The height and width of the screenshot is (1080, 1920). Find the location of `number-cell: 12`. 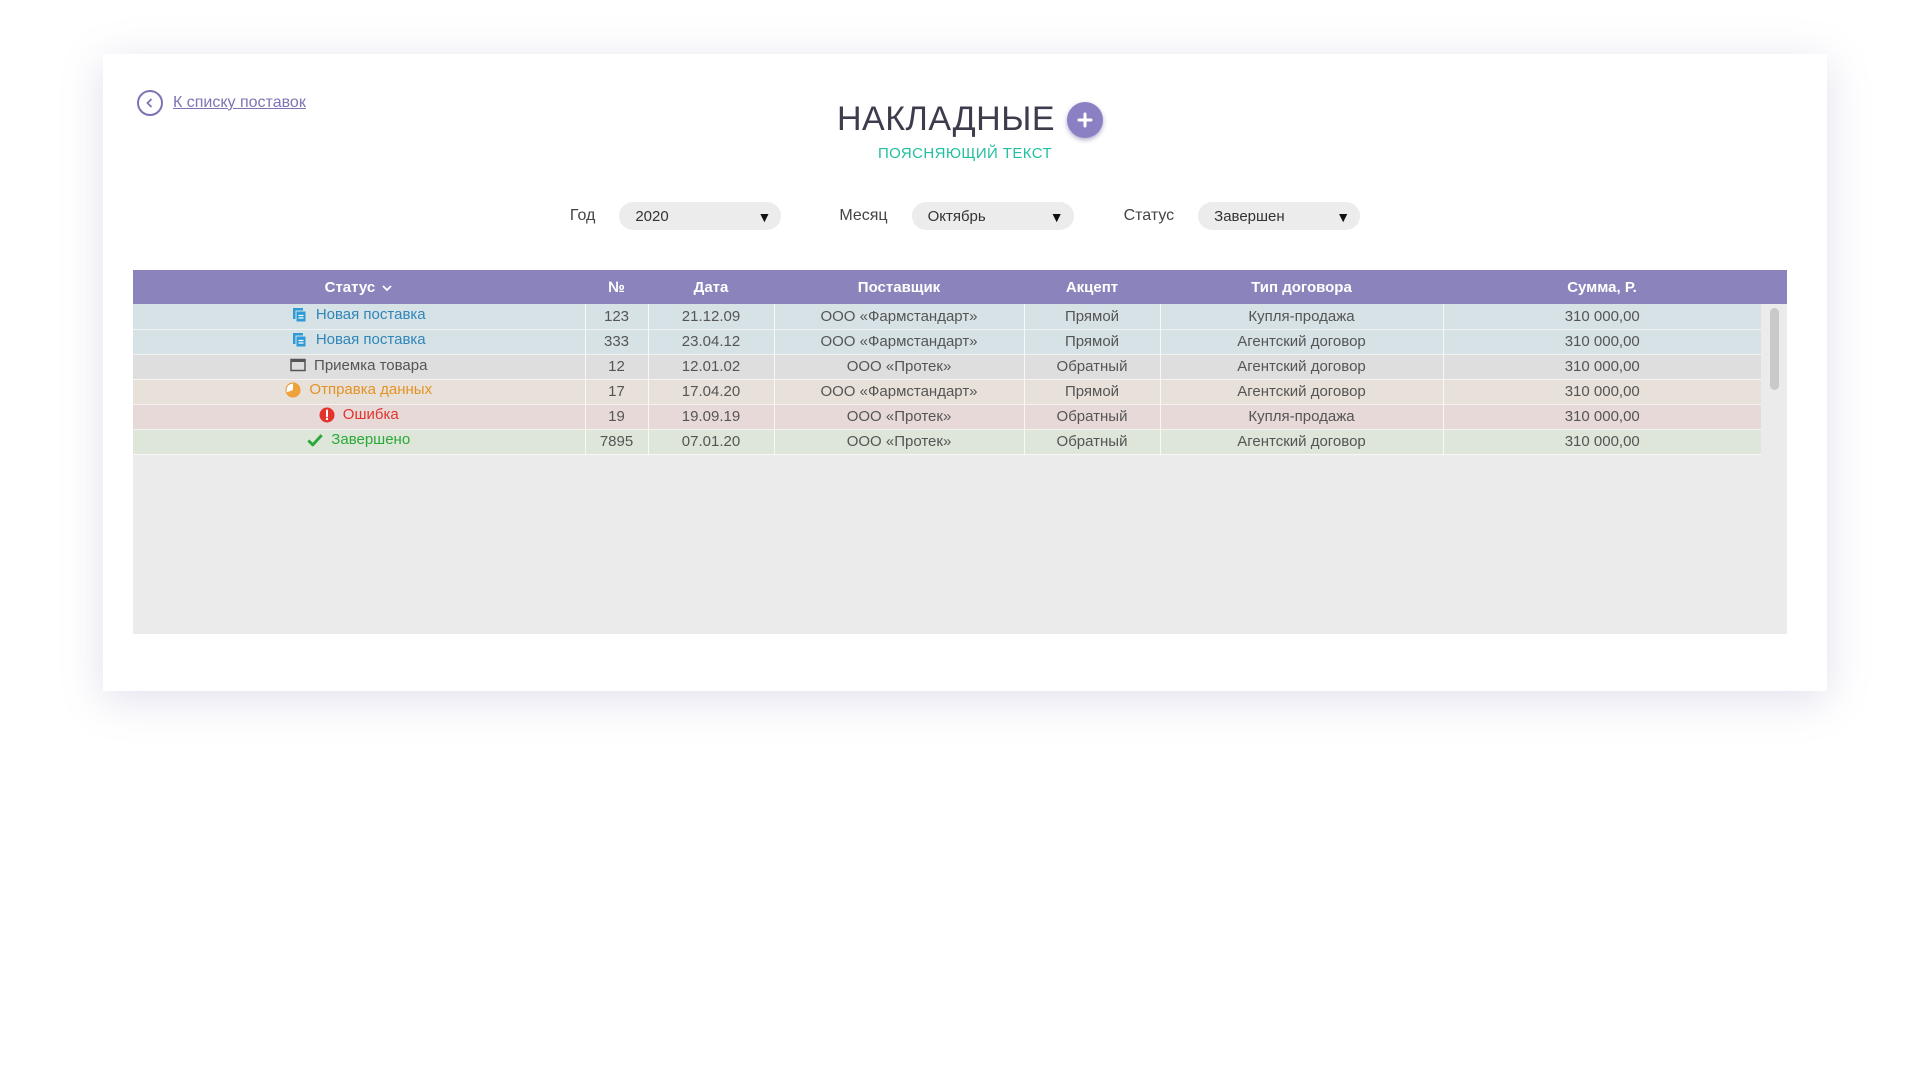

number-cell: 12 is located at coordinates (617, 367).